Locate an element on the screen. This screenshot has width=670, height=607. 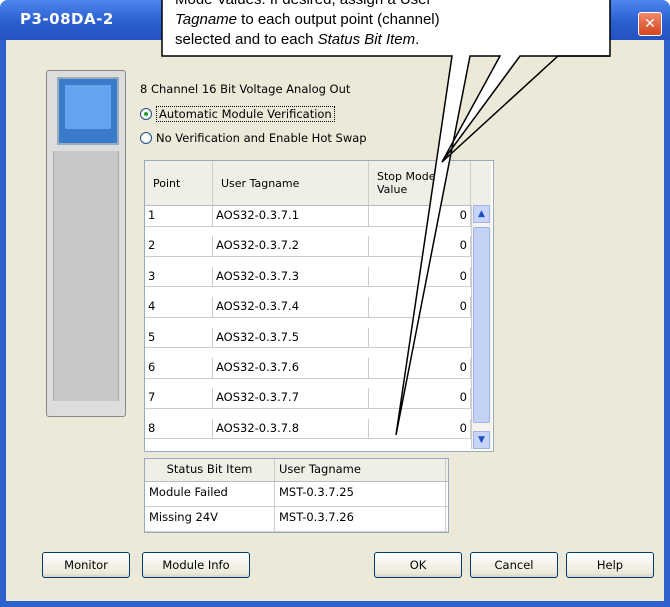
tagname-cell: AOS32-0.3.7.5 is located at coordinates (291, 337).